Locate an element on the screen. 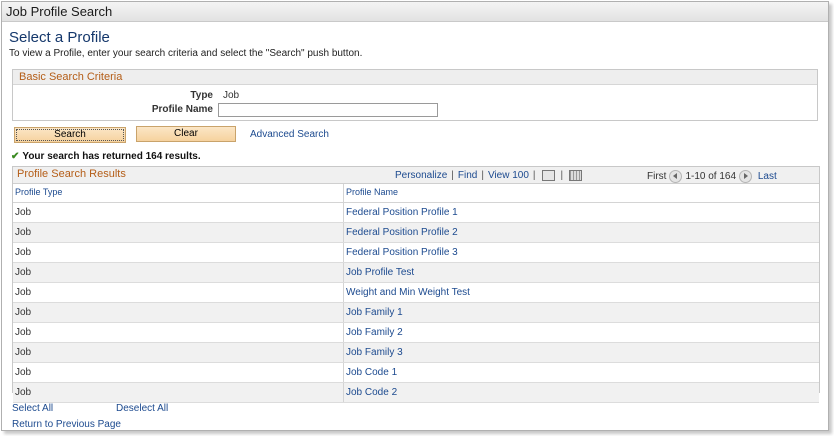 This screenshot has width=834, height=436. table-row: Job Job Code 2 is located at coordinates (416, 393).